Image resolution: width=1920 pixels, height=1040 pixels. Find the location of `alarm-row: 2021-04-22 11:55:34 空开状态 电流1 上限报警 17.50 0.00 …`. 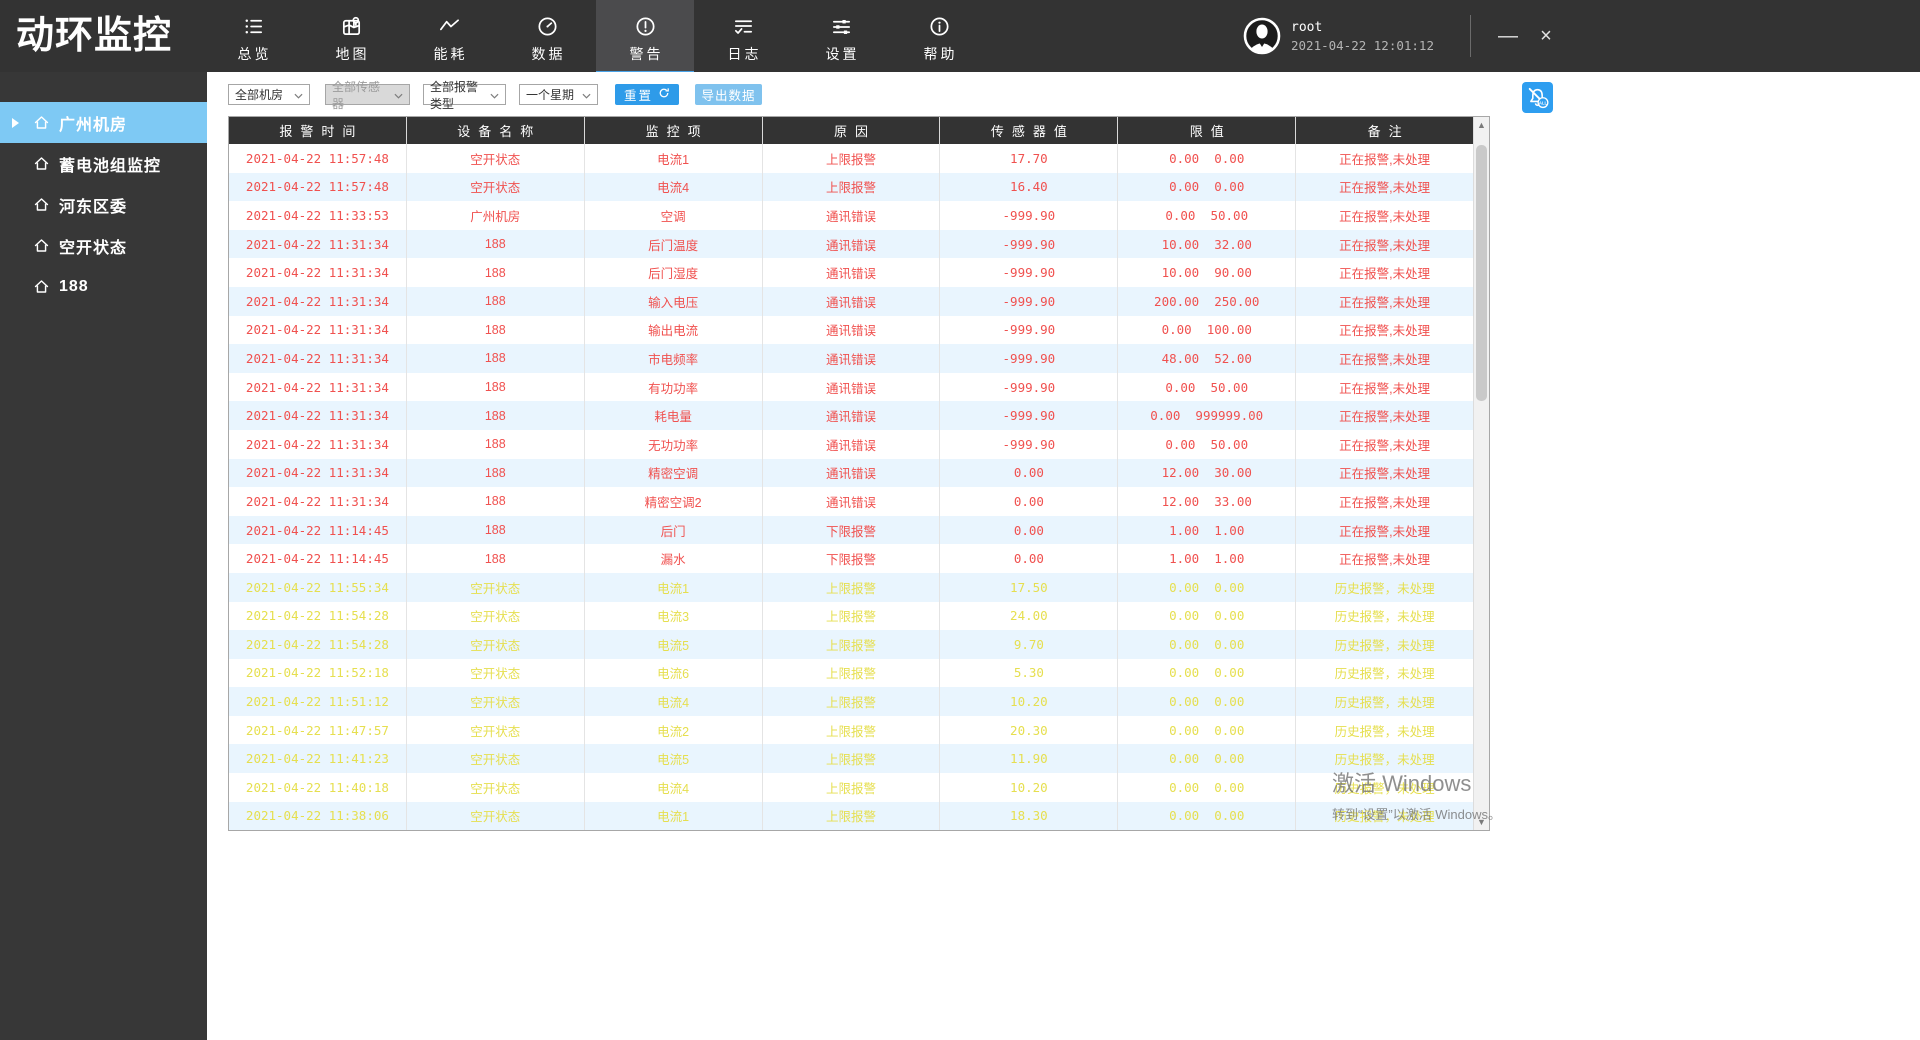

alarm-row: 2021-04-22 11:55:34 空开状态 电流1 上限报警 17.50 0.00 … is located at coordinates (851, 587).